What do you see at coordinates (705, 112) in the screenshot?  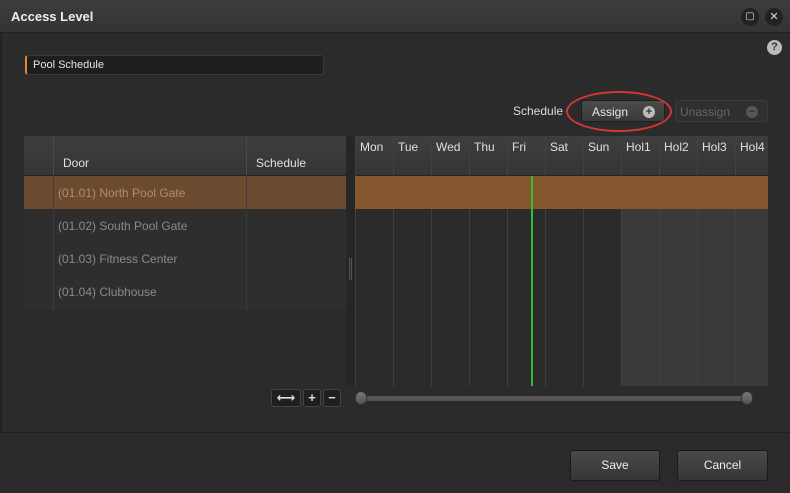 I see `unassign-label: Unassign` at bounding box center [705, 112].